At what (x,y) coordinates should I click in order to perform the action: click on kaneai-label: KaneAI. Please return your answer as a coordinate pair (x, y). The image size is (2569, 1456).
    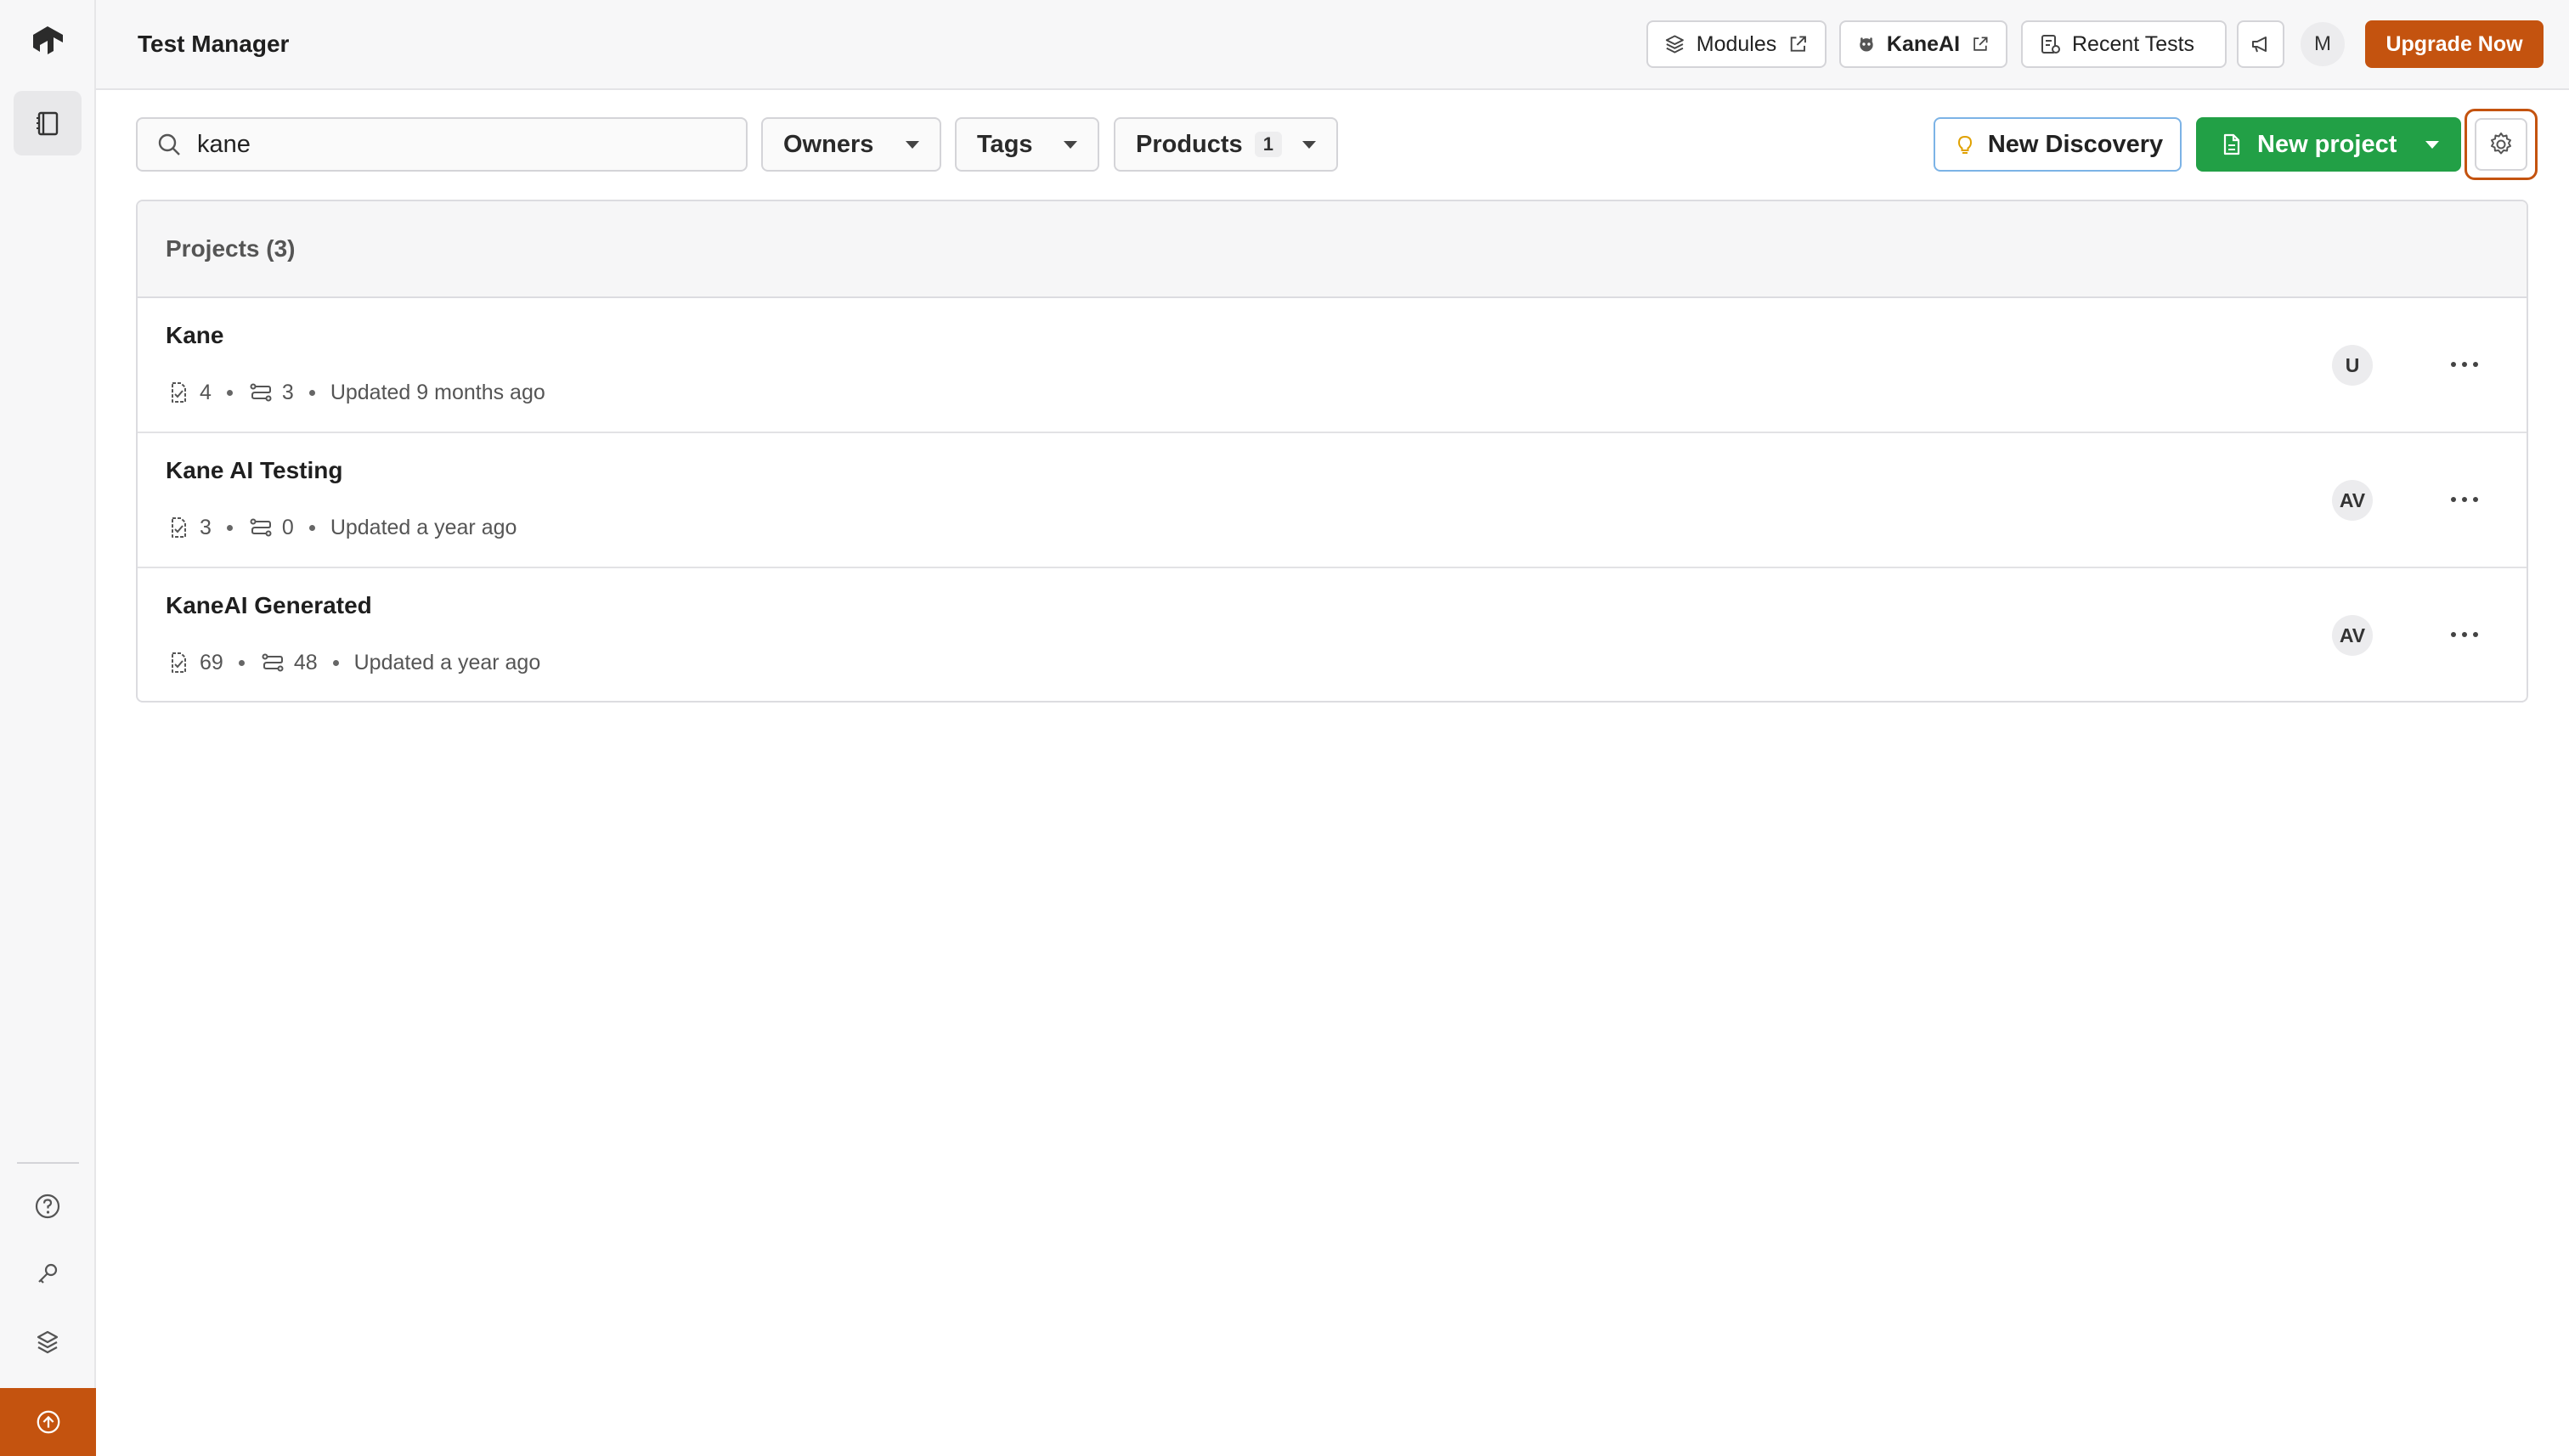
    Looking at the image, I should click on (1923, 43).